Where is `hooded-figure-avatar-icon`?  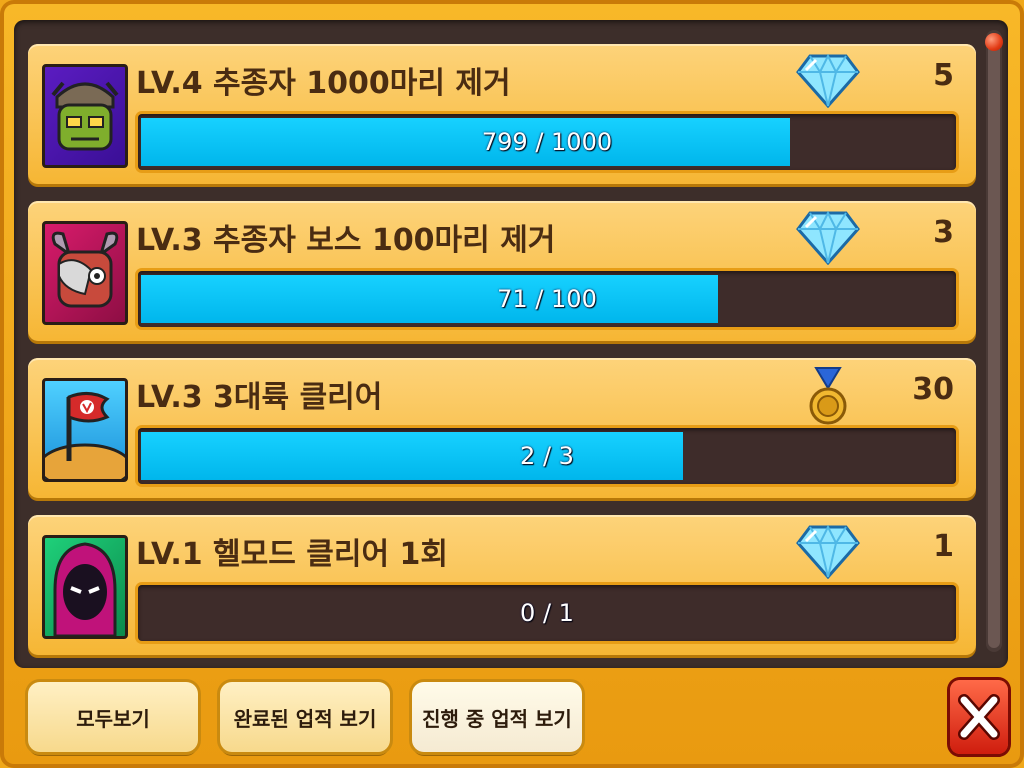
hooded-figure-avatar-icon is located at coordinates (85, 587).